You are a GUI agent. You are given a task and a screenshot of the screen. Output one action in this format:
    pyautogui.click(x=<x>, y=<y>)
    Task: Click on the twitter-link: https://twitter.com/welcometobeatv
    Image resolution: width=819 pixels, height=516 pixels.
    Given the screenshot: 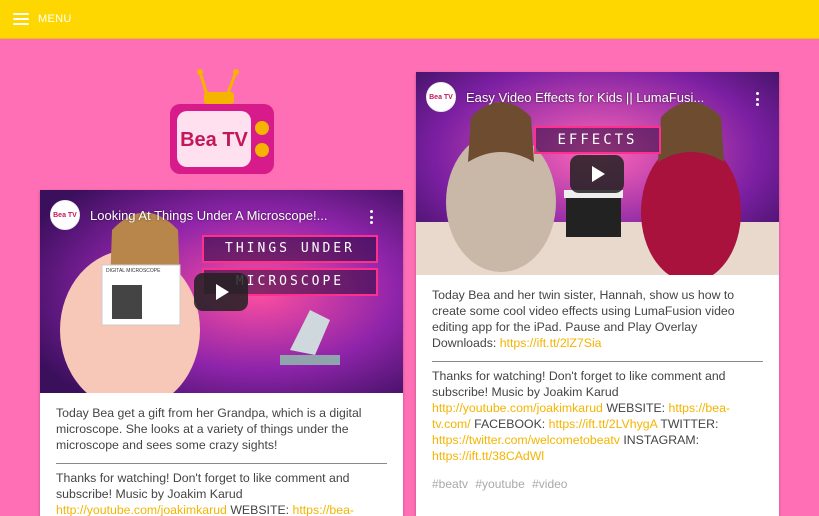 What is the action you would take?
    pyautogui.click(x=526, y=440)
    